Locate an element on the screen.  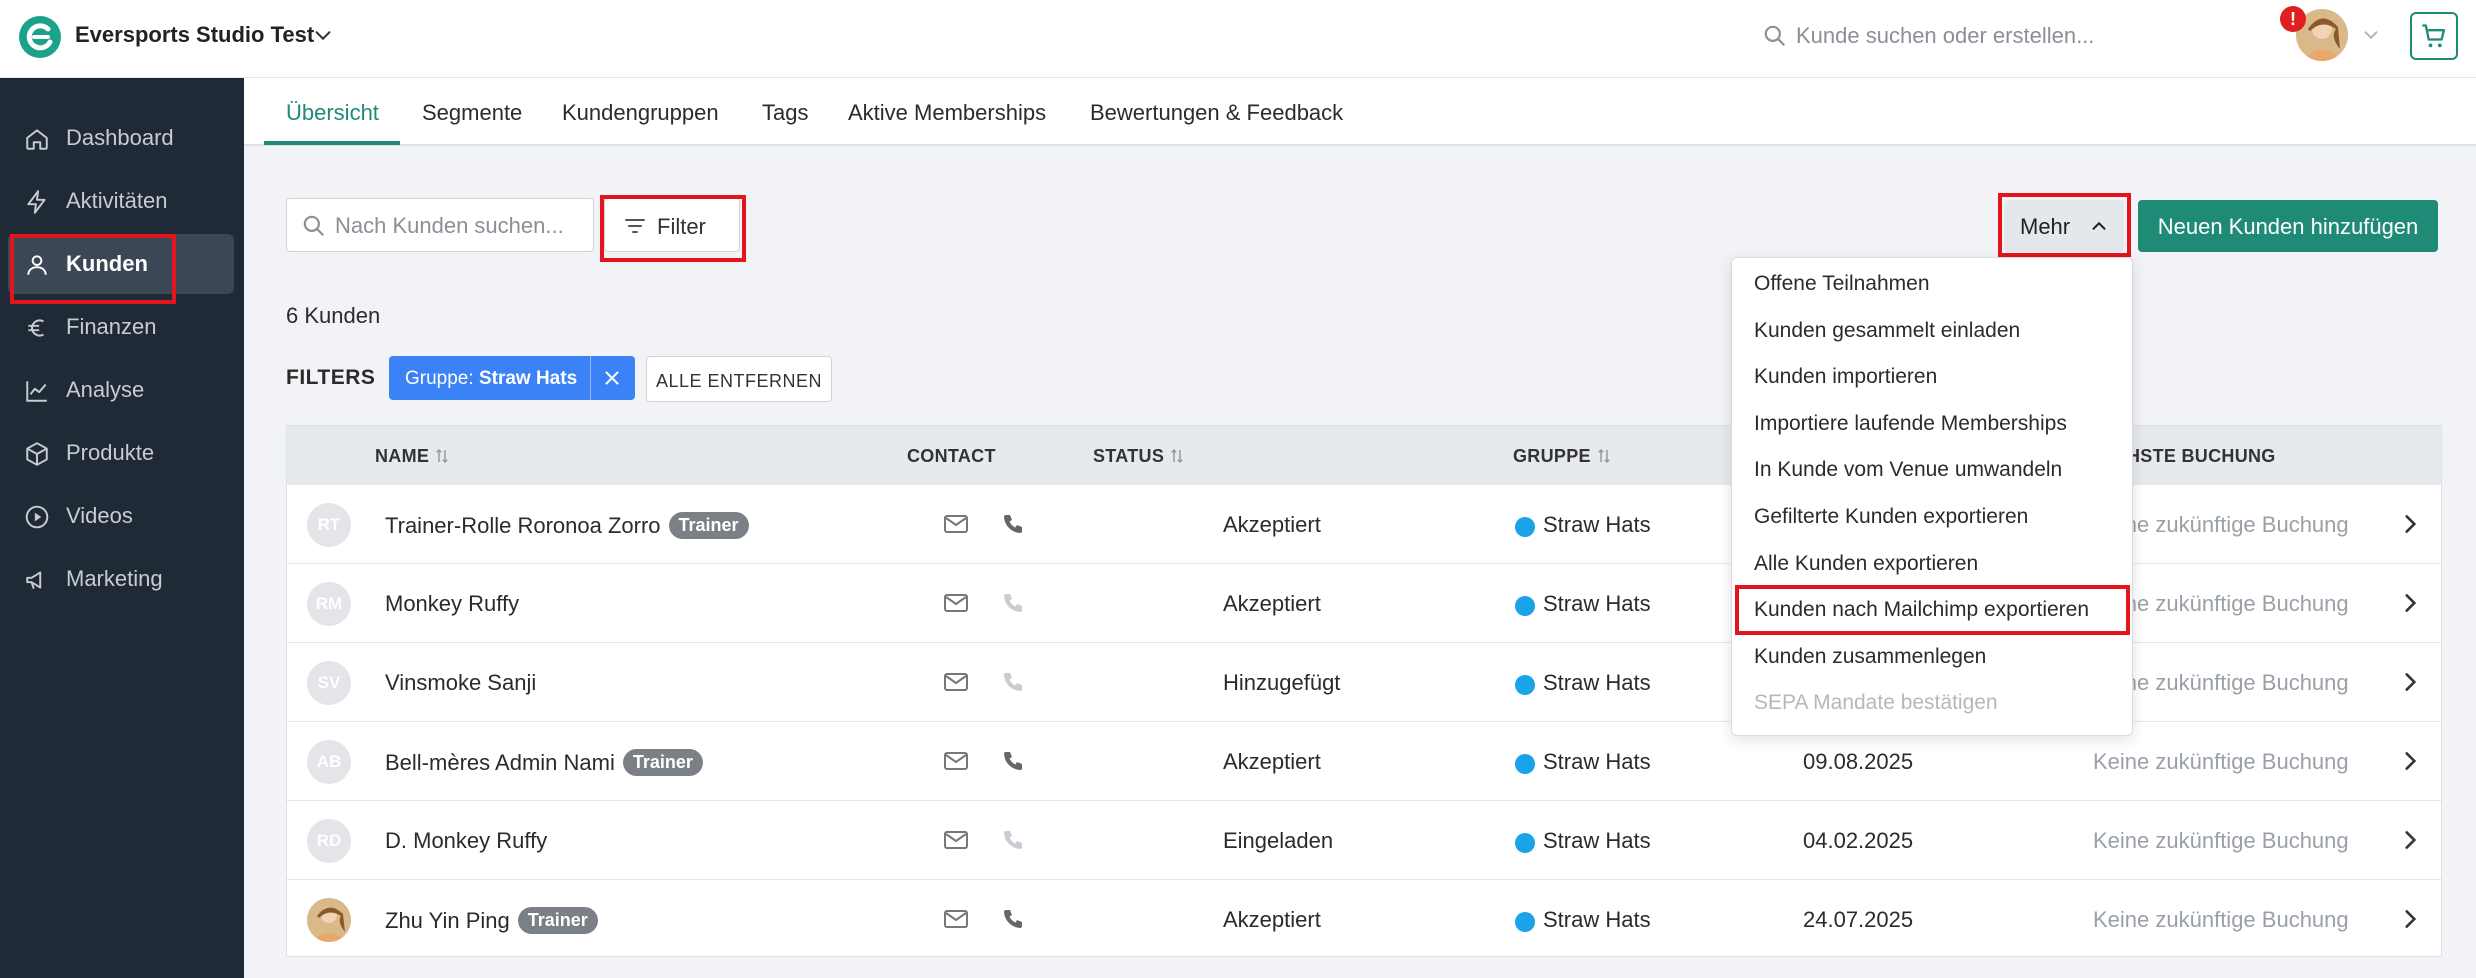
tab-aktive-memberships: Aktive Memberships is located at coordinates (947, 113).